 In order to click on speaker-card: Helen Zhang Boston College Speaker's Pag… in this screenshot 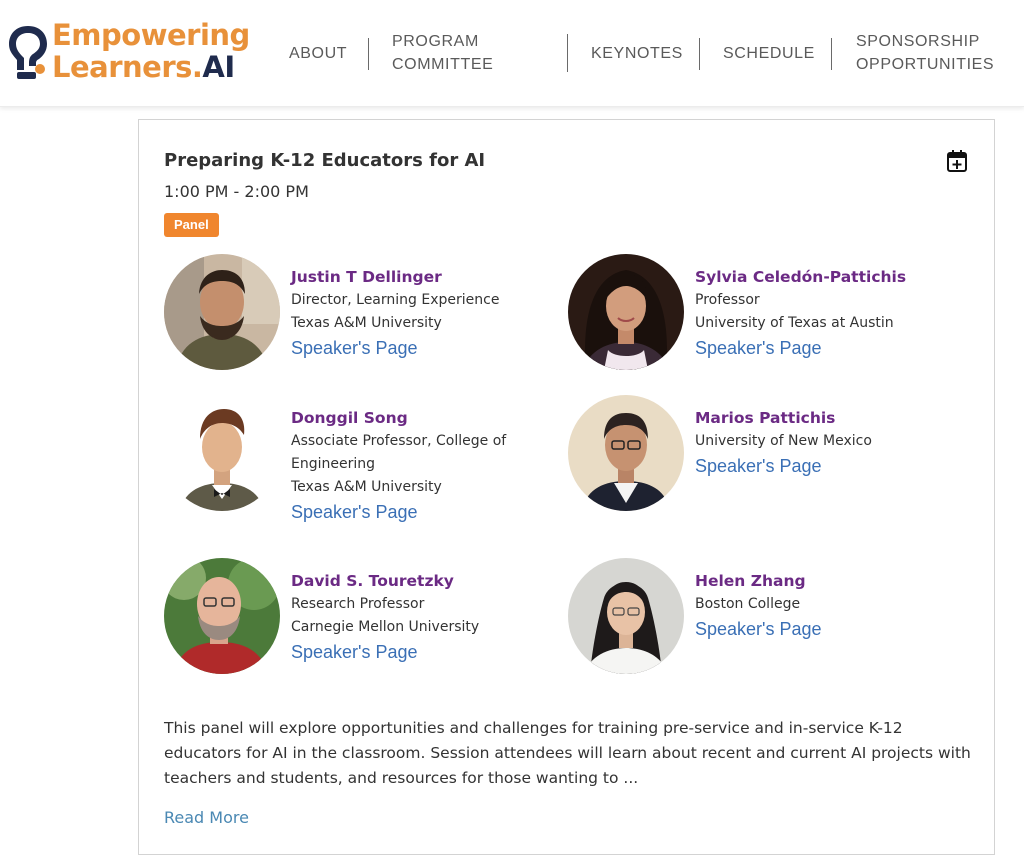, I will do `click(758, 623)`.